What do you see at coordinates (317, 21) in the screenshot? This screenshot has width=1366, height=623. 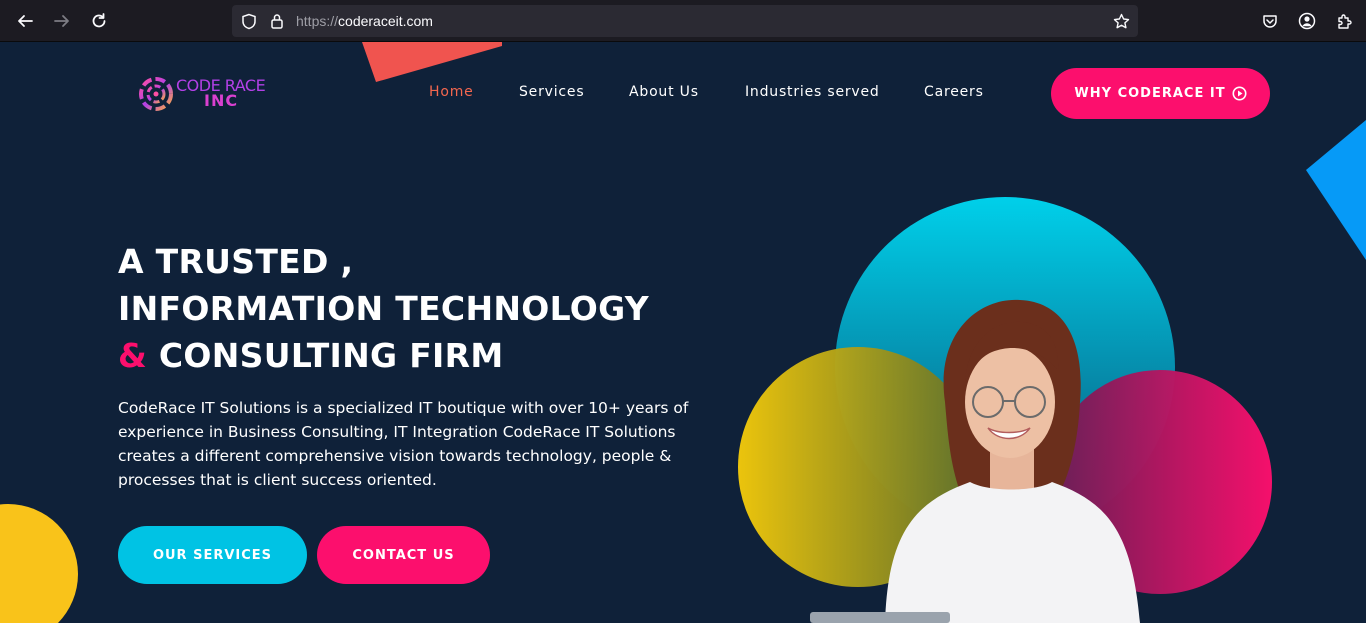 I see `url-protocol: https://` at bounding box center [317, 21].